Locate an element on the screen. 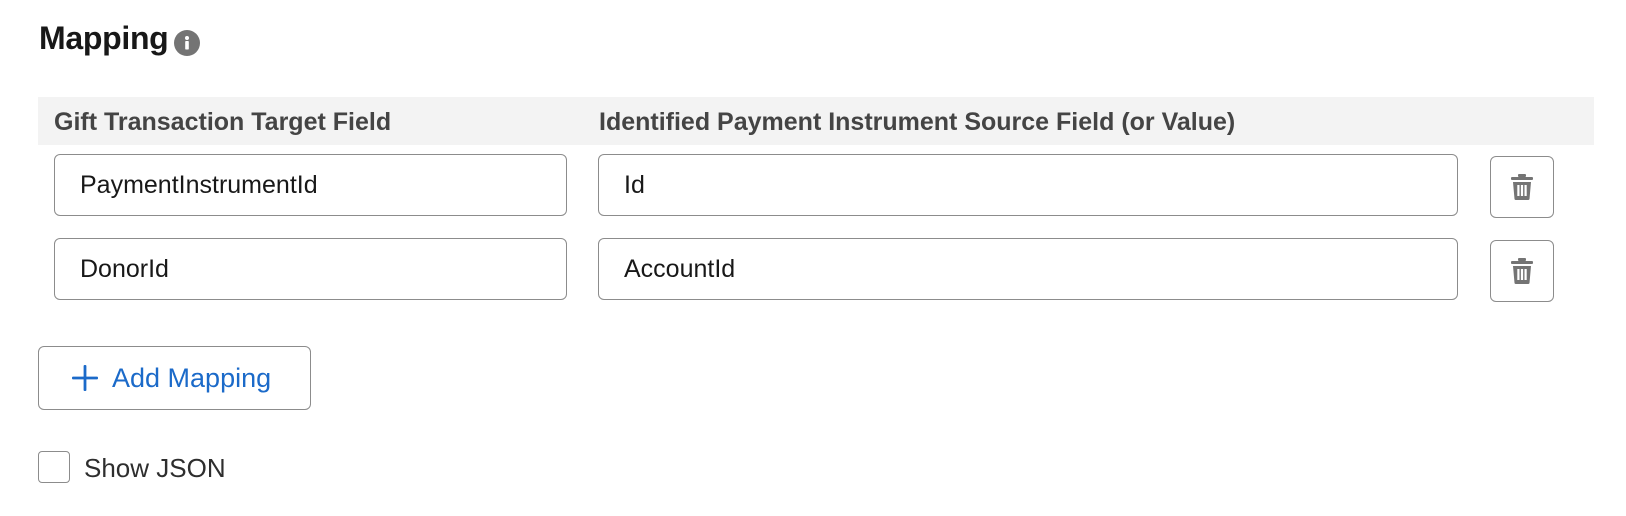  column-header-target: Gift Transaction Target Field is located at coordinates (223, 122).